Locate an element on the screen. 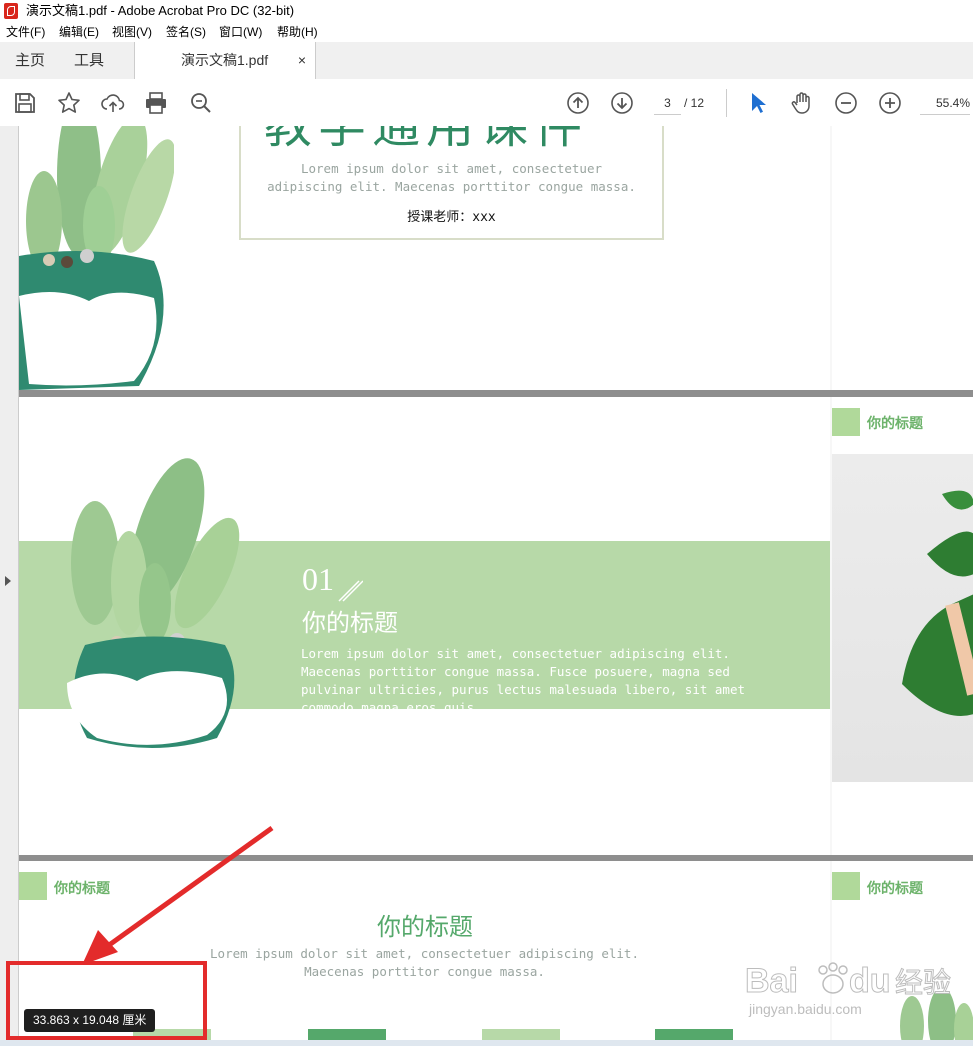  section-title: 你的标题 is located at coordinates (350, 624).